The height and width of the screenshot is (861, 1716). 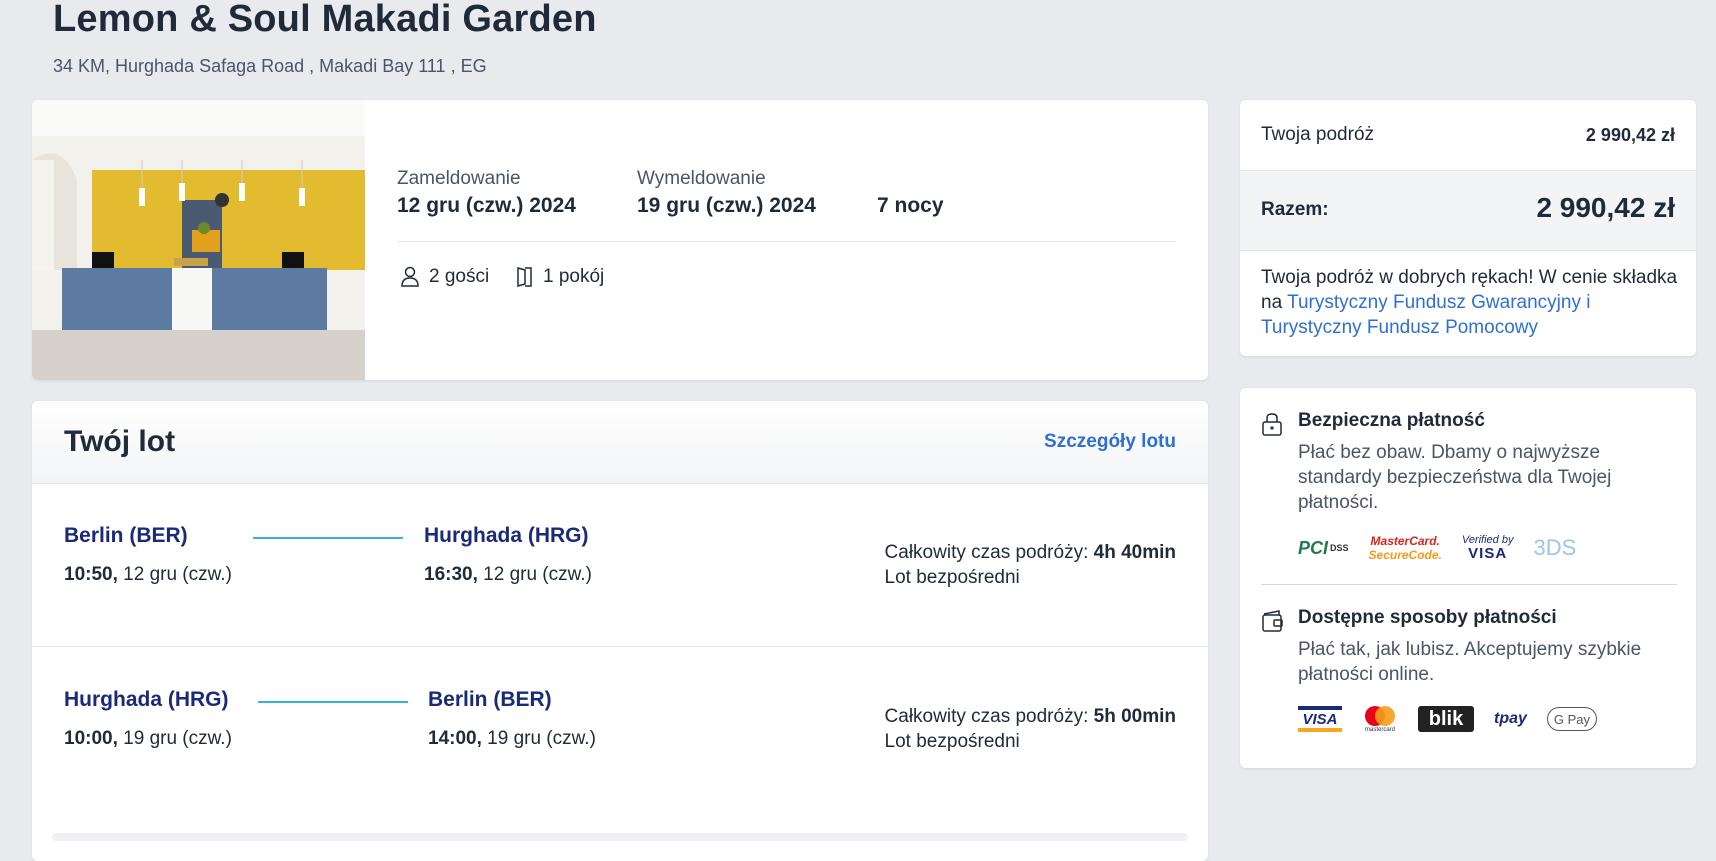 I want to click on verified-by-visa-logo: Verified by VISA, so click(x=1487, y=548).